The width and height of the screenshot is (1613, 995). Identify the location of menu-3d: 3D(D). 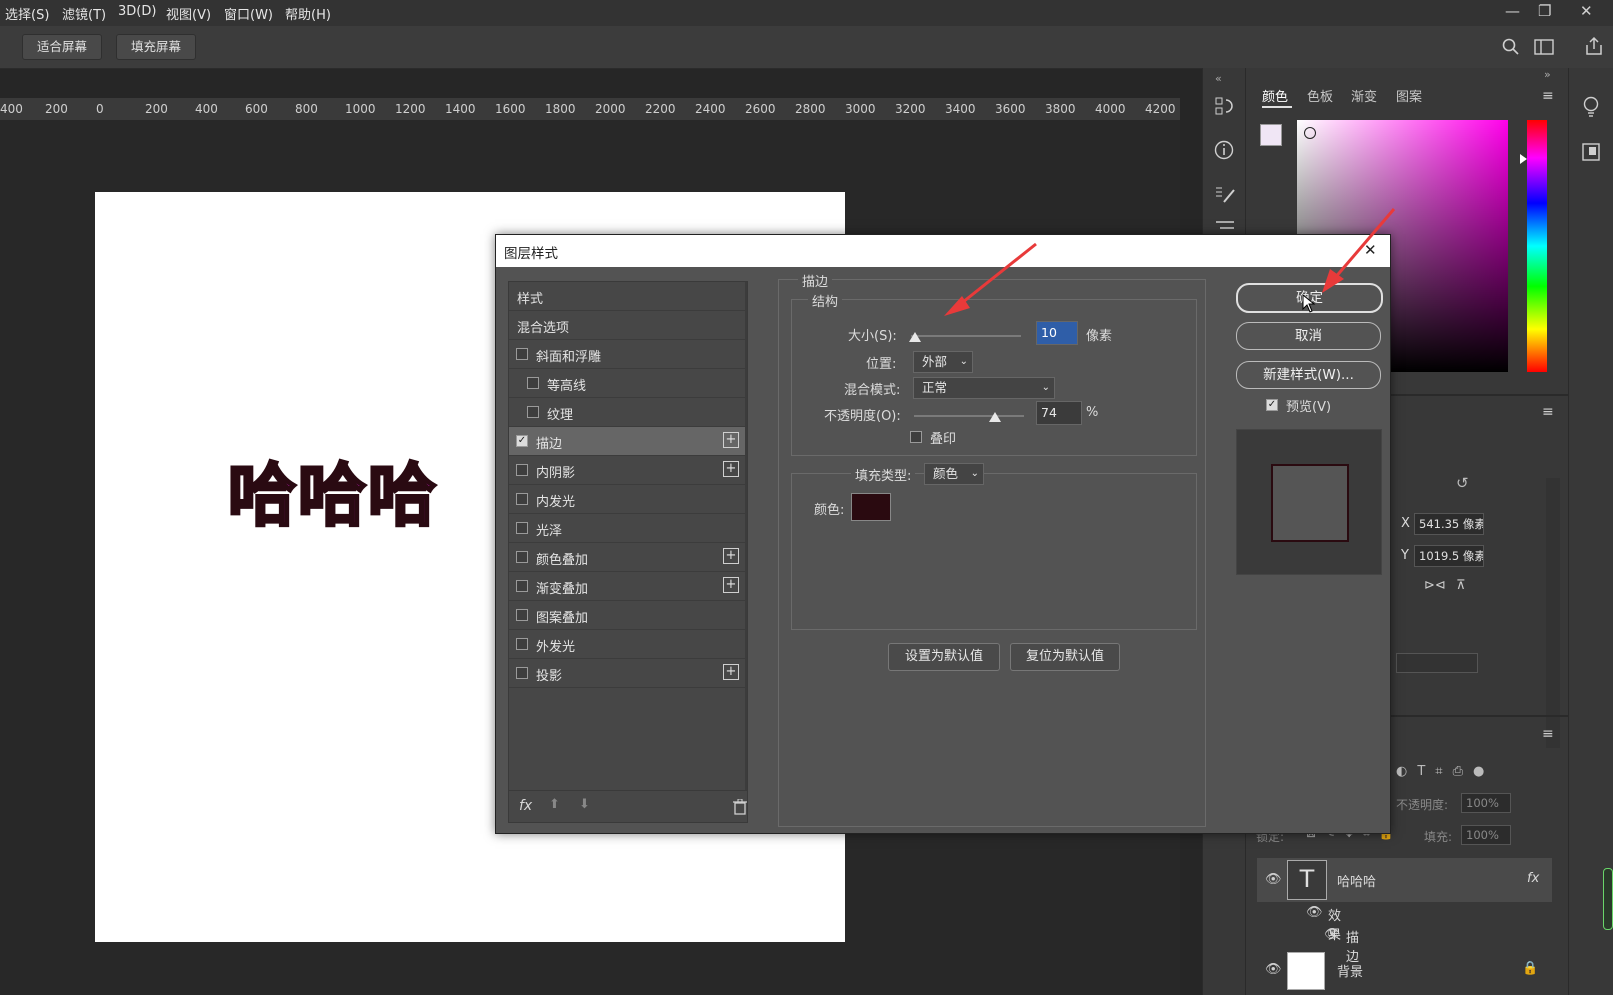
(137, 11).